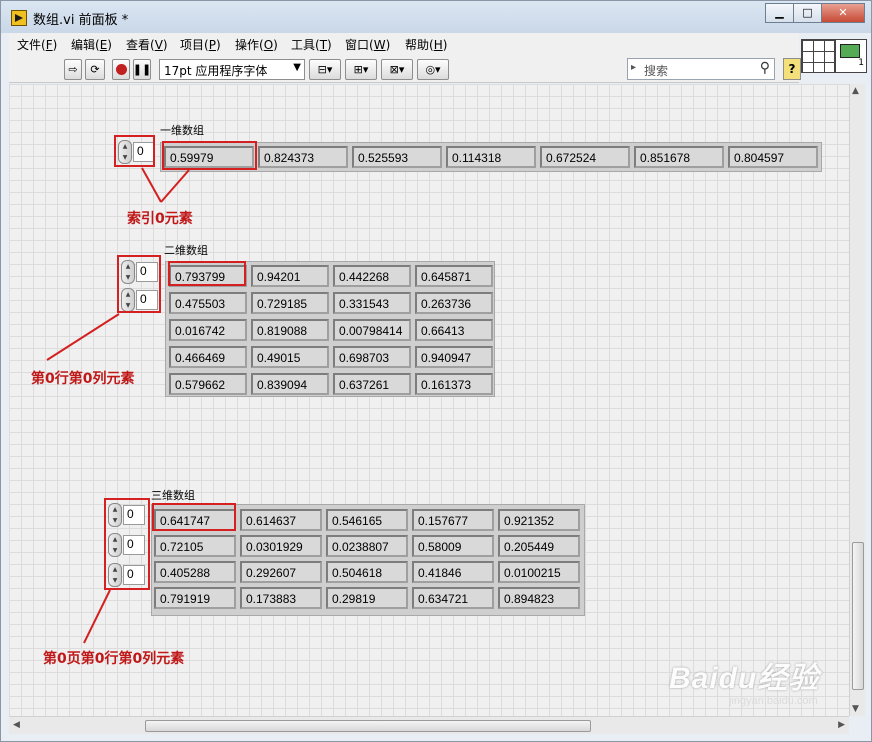  What do you see at coordinates (841, 725) in the screenshot?
I see `scroll-right-arrow-icon: ▶` at bounding box center [841, 725].